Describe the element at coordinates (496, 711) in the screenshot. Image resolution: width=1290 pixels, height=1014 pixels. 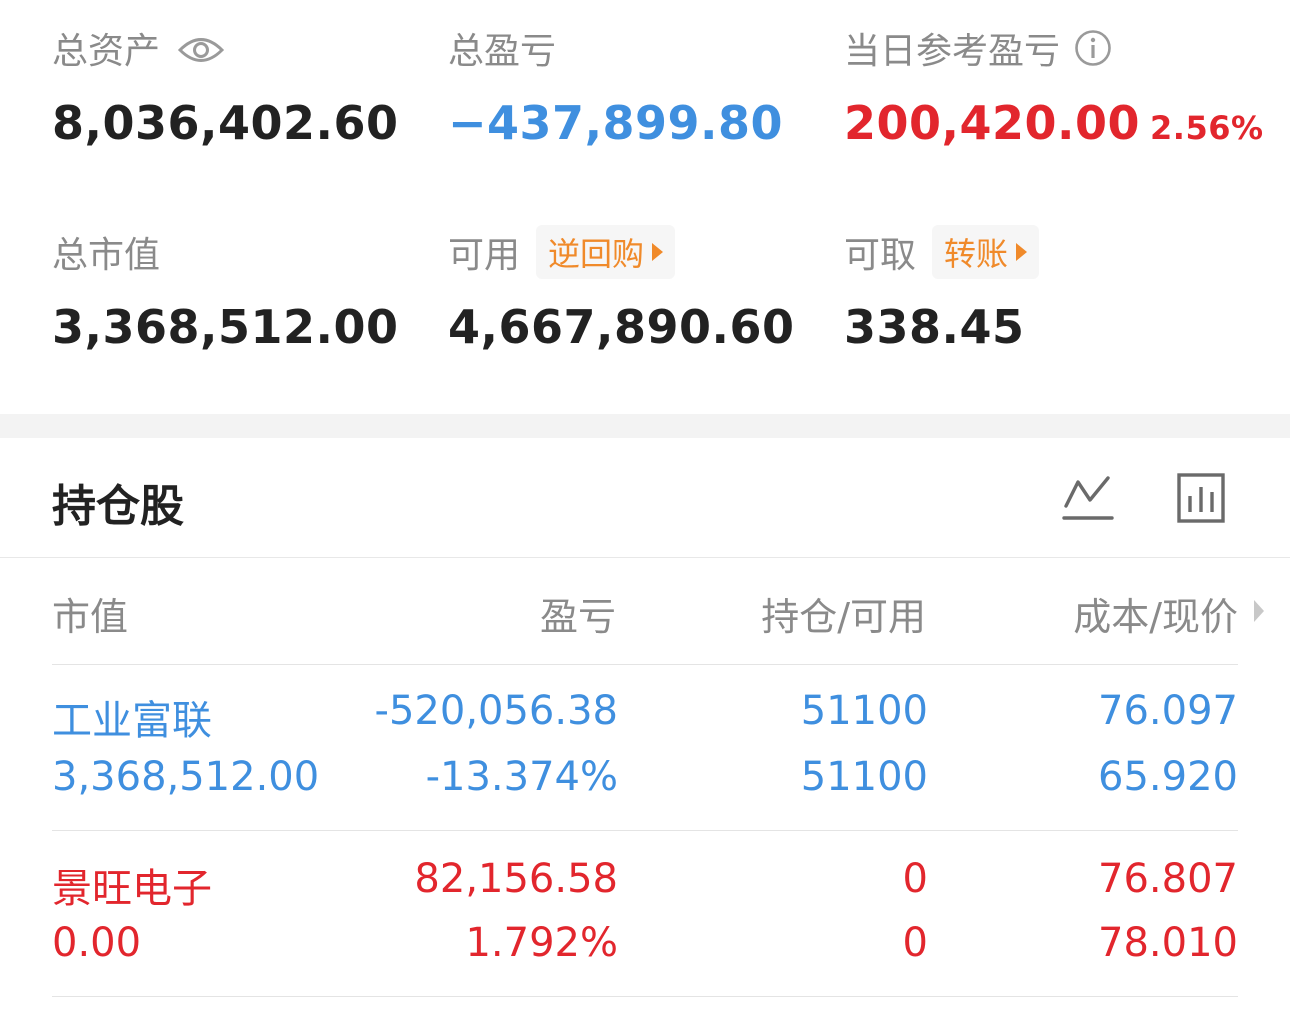
I see `stock-pl: -520,056.38` at that location.